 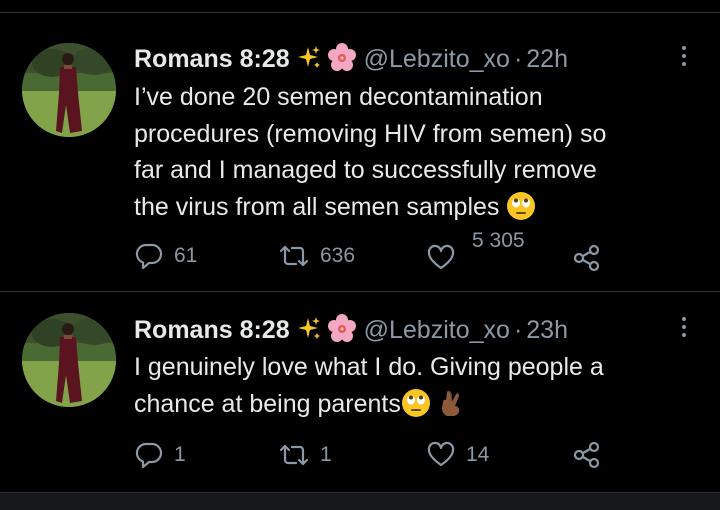 I want to click on reply-button: 1, so click(x=160, y=455).